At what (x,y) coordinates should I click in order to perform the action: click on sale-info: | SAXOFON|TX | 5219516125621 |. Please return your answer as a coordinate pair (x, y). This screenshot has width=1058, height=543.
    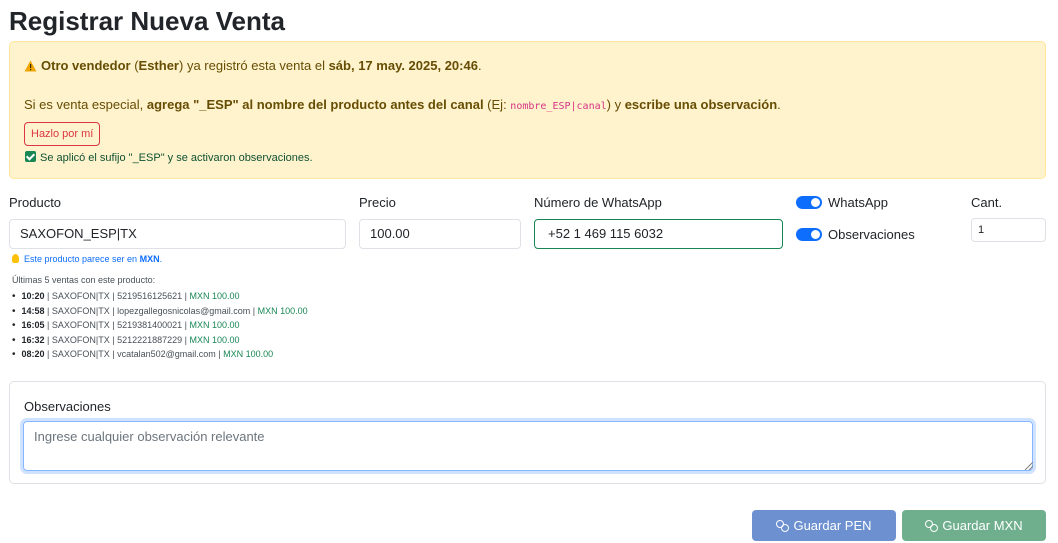
    Looking at the image, I should click on (117, 296).